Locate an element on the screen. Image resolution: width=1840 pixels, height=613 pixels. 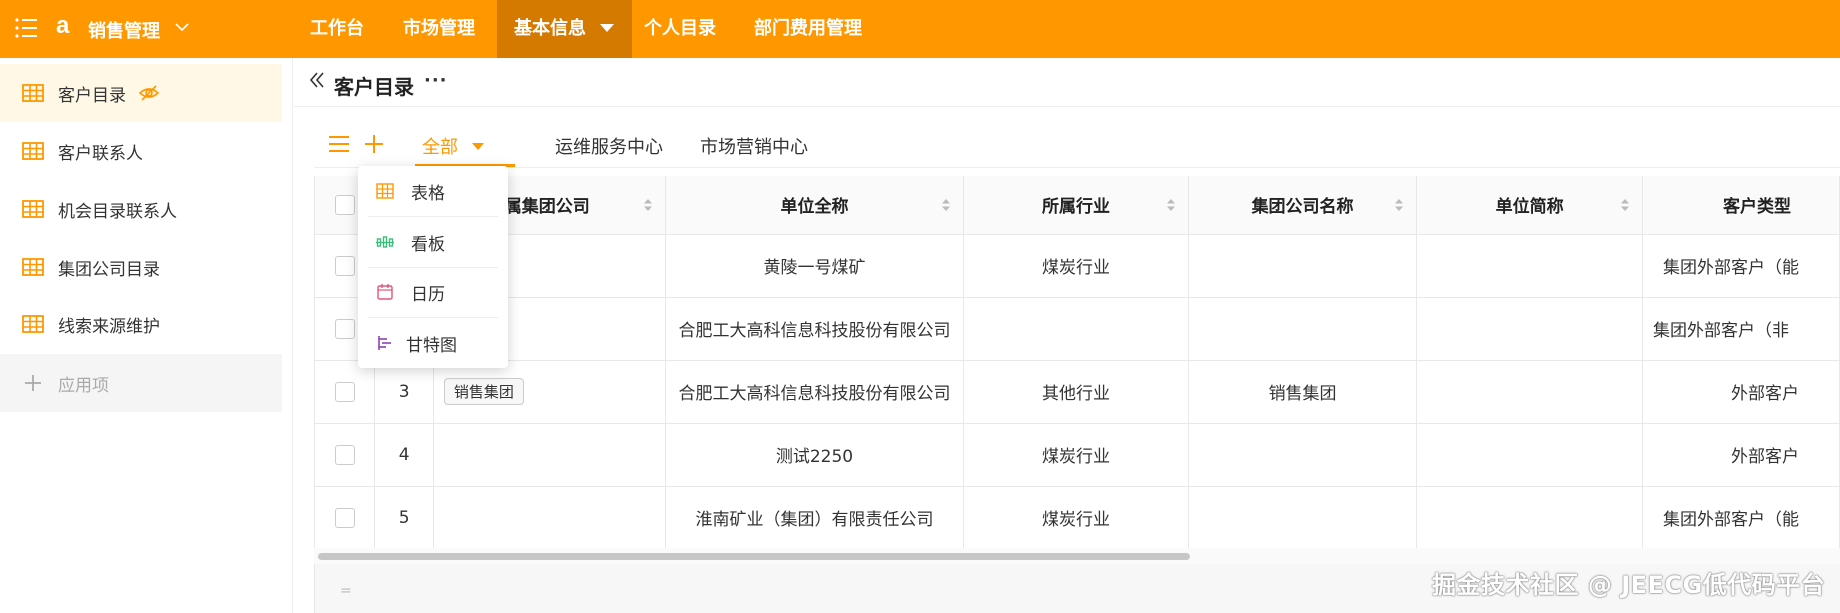
add-view-plus-icon is located at coordinates (374, 144).